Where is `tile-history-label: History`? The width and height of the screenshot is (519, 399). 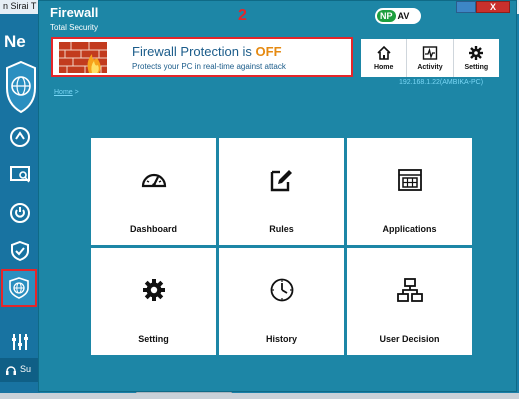 tile-history-label: History is located at coordinates (281, 339).